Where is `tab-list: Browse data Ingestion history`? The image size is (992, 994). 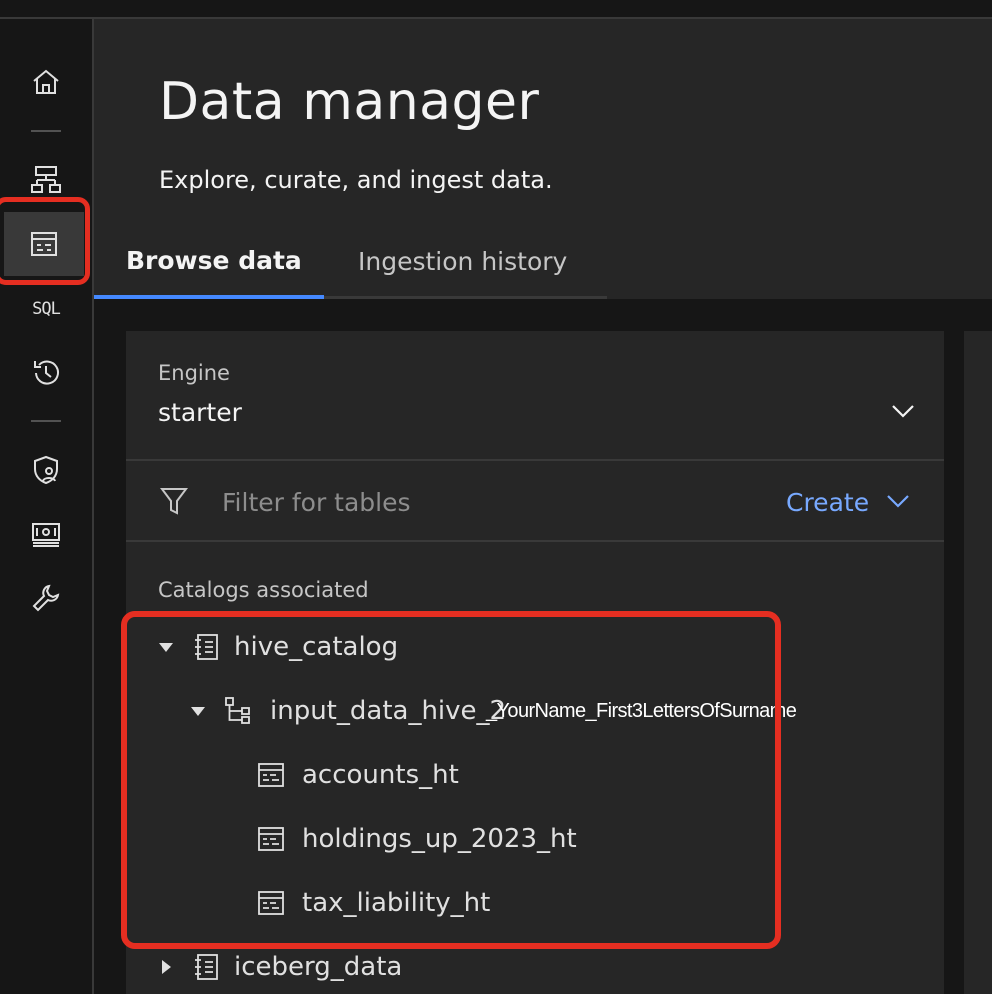
tab-list: Browse data Ingestion history is located at coordinates (350, 262).